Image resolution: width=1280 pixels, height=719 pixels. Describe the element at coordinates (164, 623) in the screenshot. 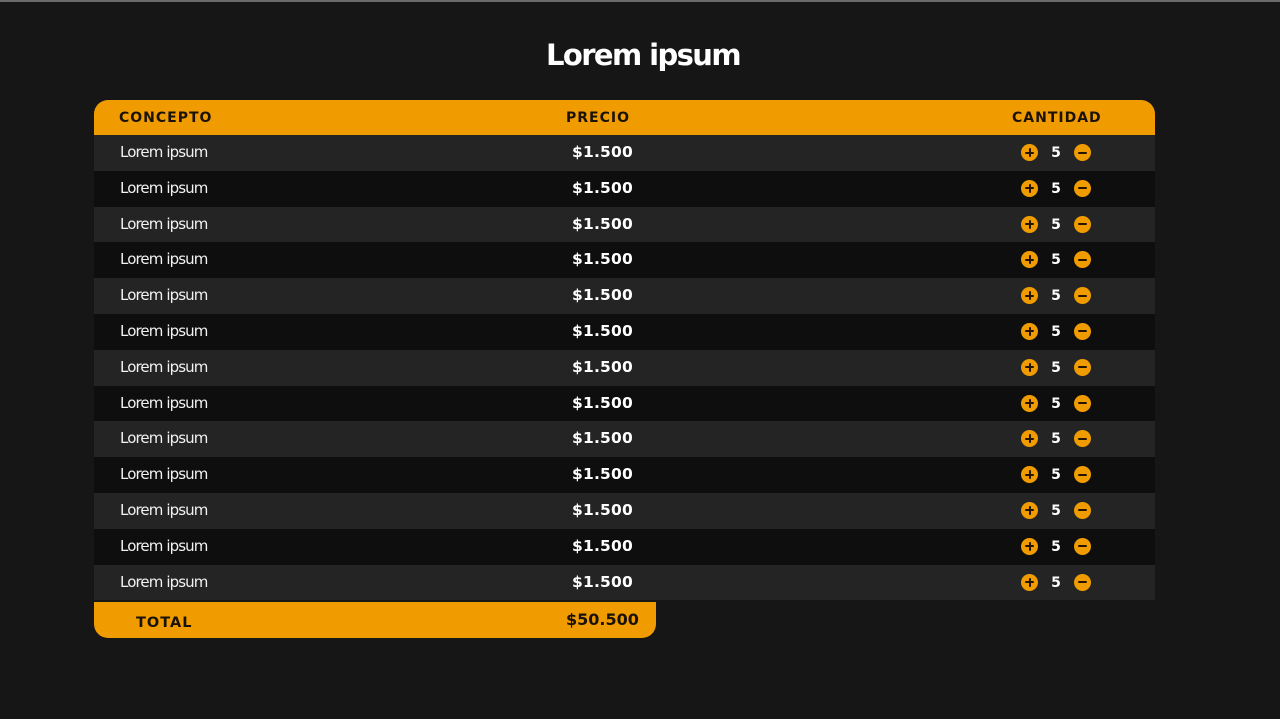

I see `total-label: TOTAL` at that location.